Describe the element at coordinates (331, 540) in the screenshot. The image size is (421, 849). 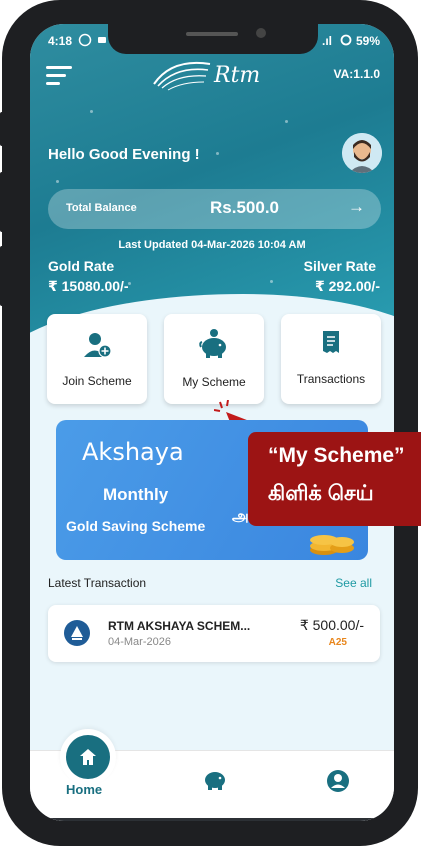
I see `gold-coins-icon` at that location.